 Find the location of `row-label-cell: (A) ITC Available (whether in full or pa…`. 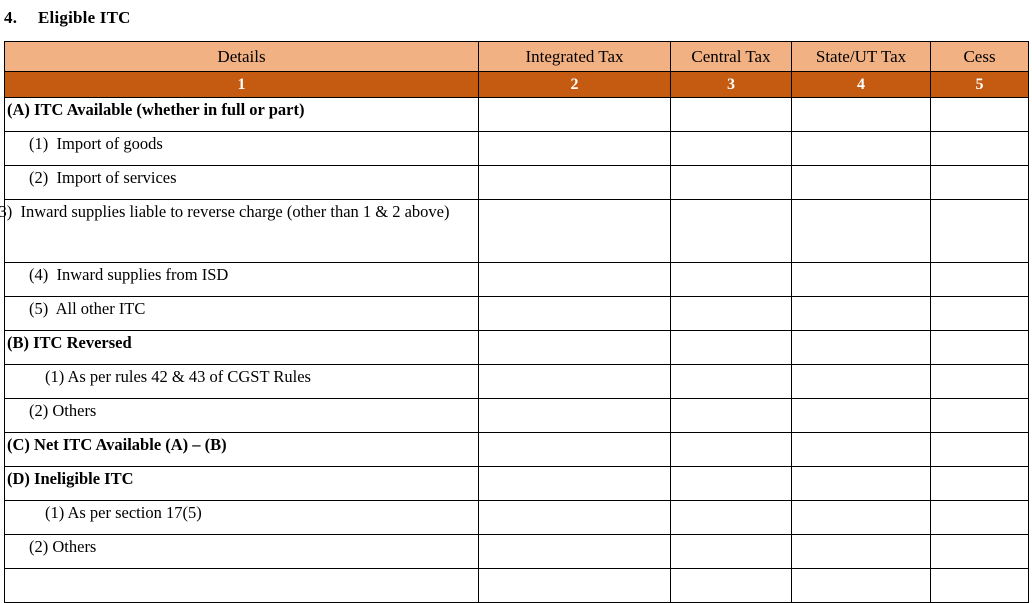

row-label-cell: (A) ITC Available (whether in full or pa… is located at coordinates (241, 114).